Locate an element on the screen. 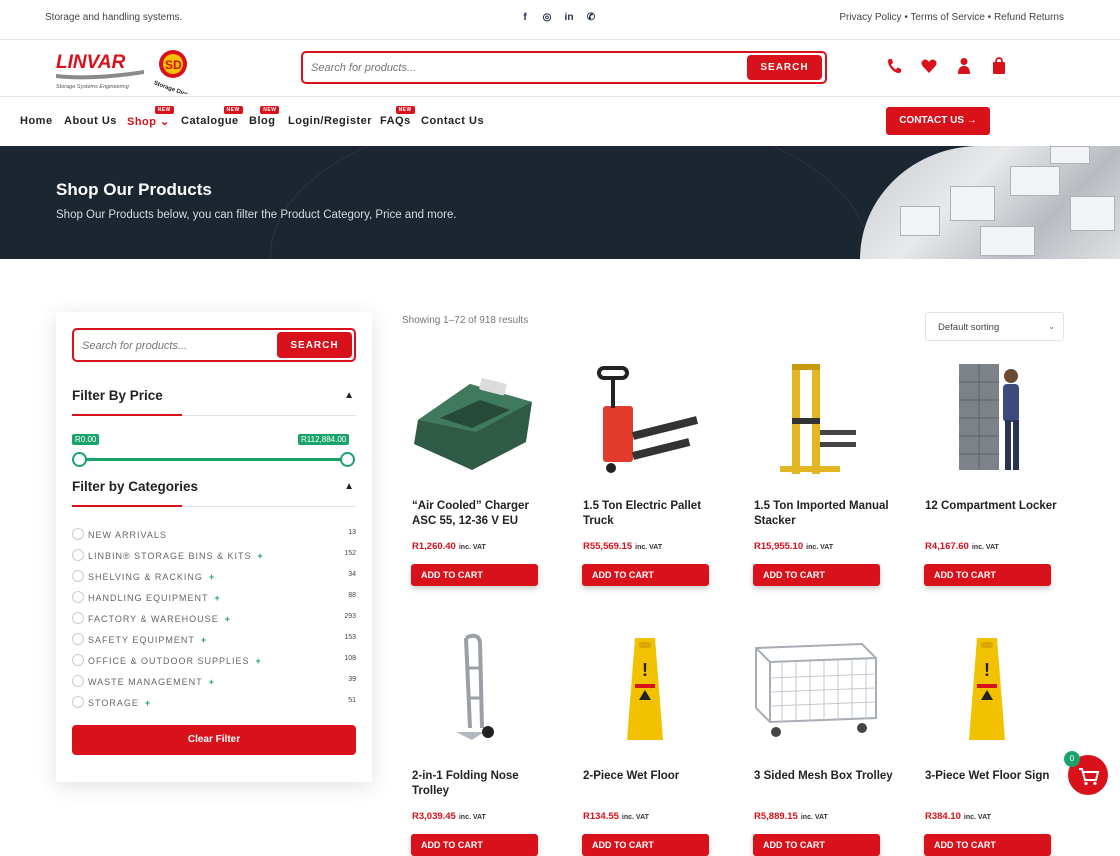 The height and width of the screenshot is (856, 1120). nav-catalogue-label: Catalogue is located at coordinates (210, 121).